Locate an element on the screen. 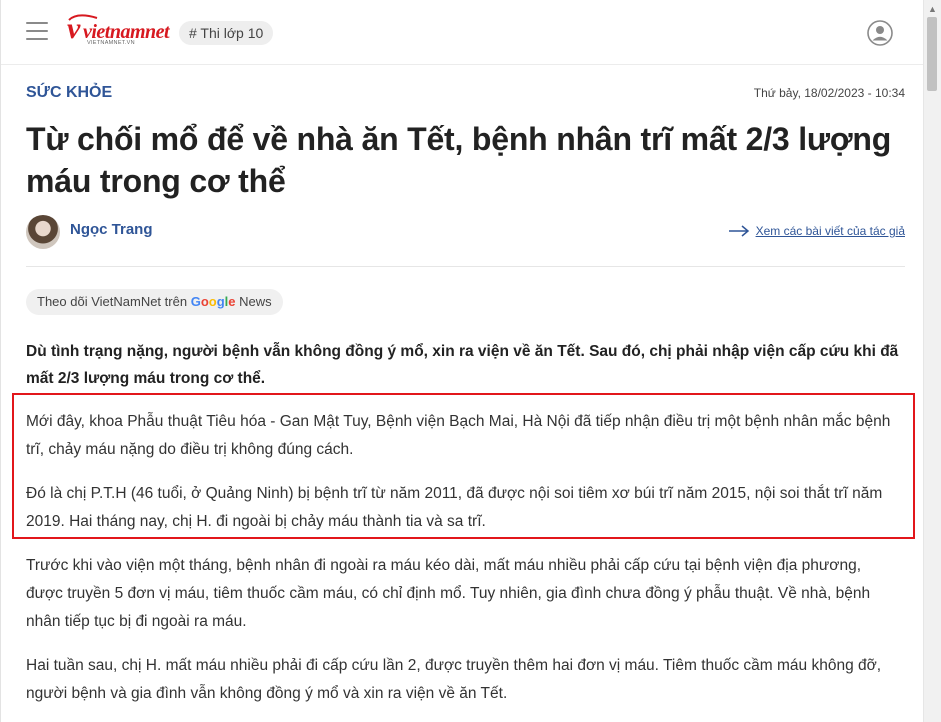 The width and height of the screenshot is (941, 722). user-account-button is located at coordinates (880, 33).